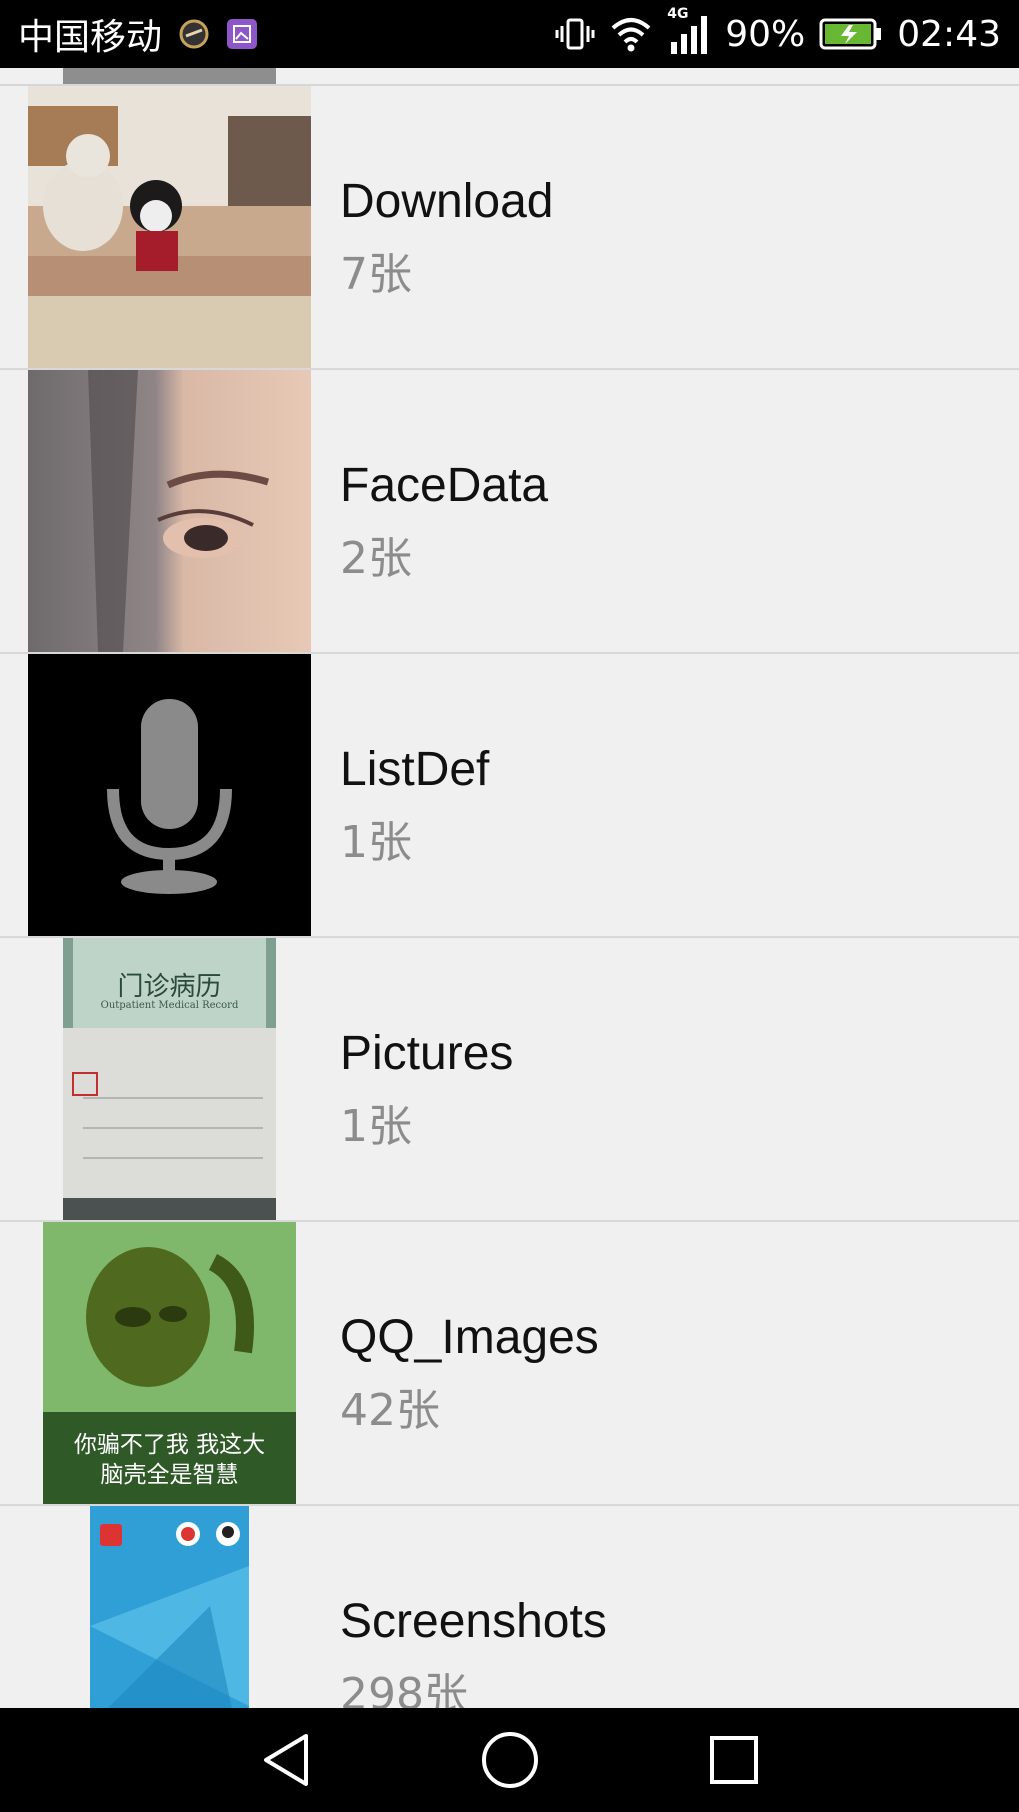 The height and width of the screenshot is (1812, 1019). What do you see at coordinates (404, 1688) in the screenshot?
I see `album-count: 298张` at bounding box center [404, 1688].